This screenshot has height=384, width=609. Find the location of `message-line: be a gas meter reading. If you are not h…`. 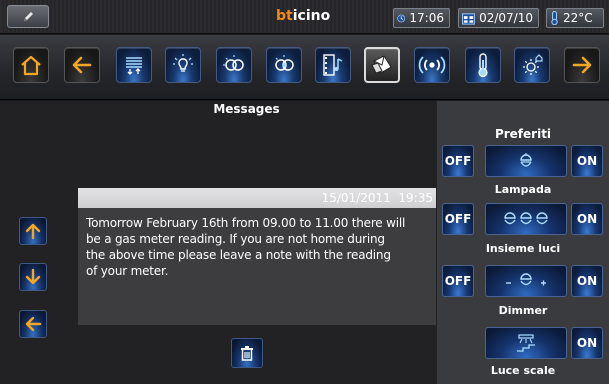

message-line: be a gas meter reading. If you are not h… is located at coordinates (235, 239).